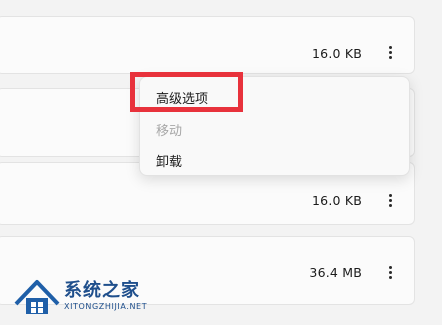 The height and width of the screenshot is (325, 442). What do you see at coordinates (37, 297) in the screenshot?
I see `watermark-logo-icon` at bounding box center [37, 297].